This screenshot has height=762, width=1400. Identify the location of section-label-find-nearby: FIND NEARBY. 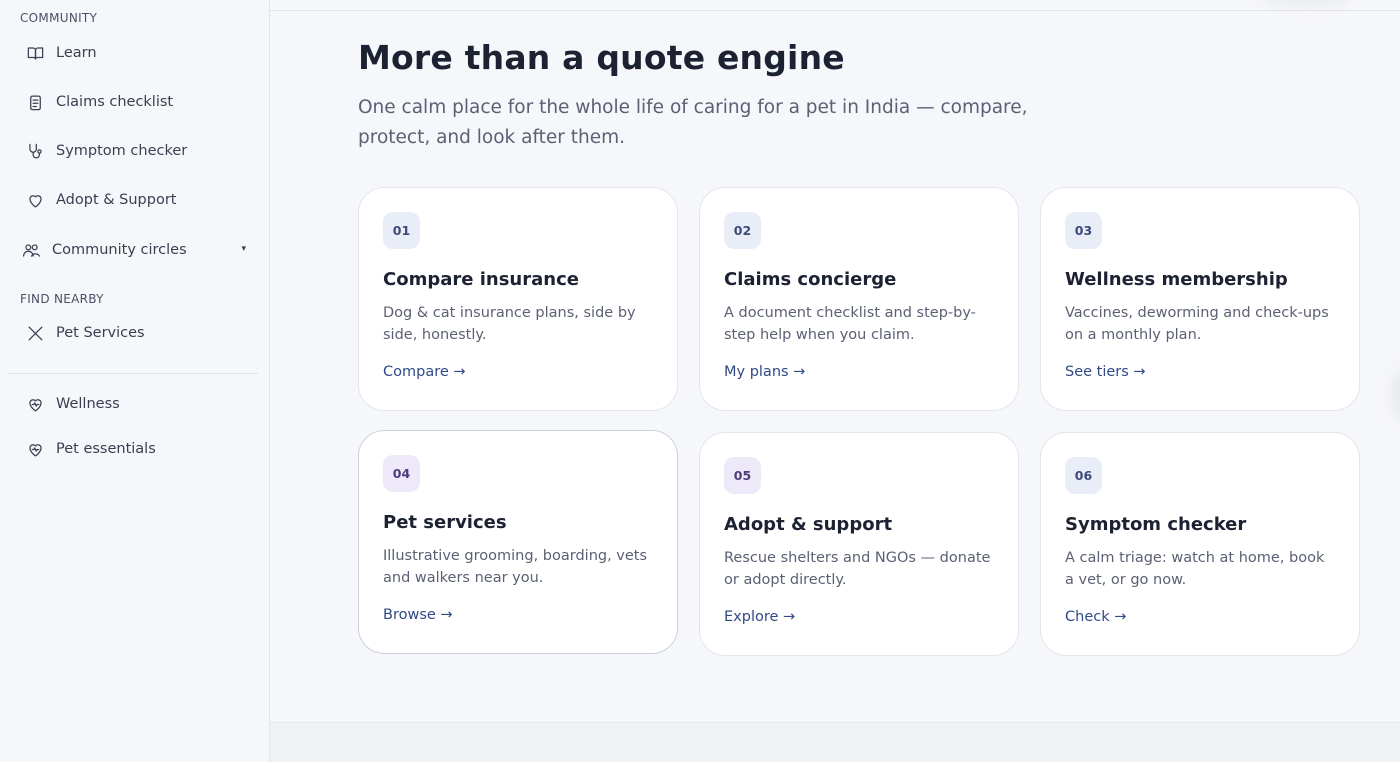
(62, 299).